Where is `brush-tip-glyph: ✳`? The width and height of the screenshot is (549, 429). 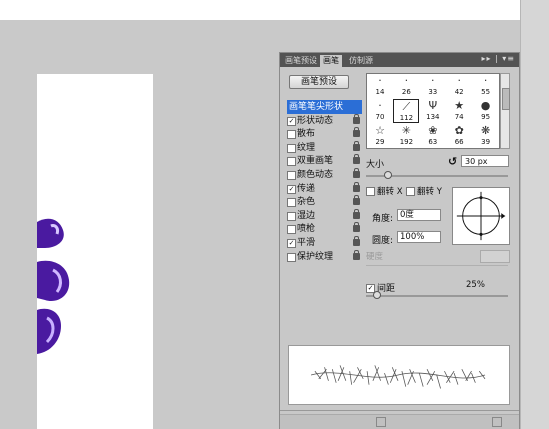
brush-tip-glyph: ✳ is located at coordinates (406, 130).